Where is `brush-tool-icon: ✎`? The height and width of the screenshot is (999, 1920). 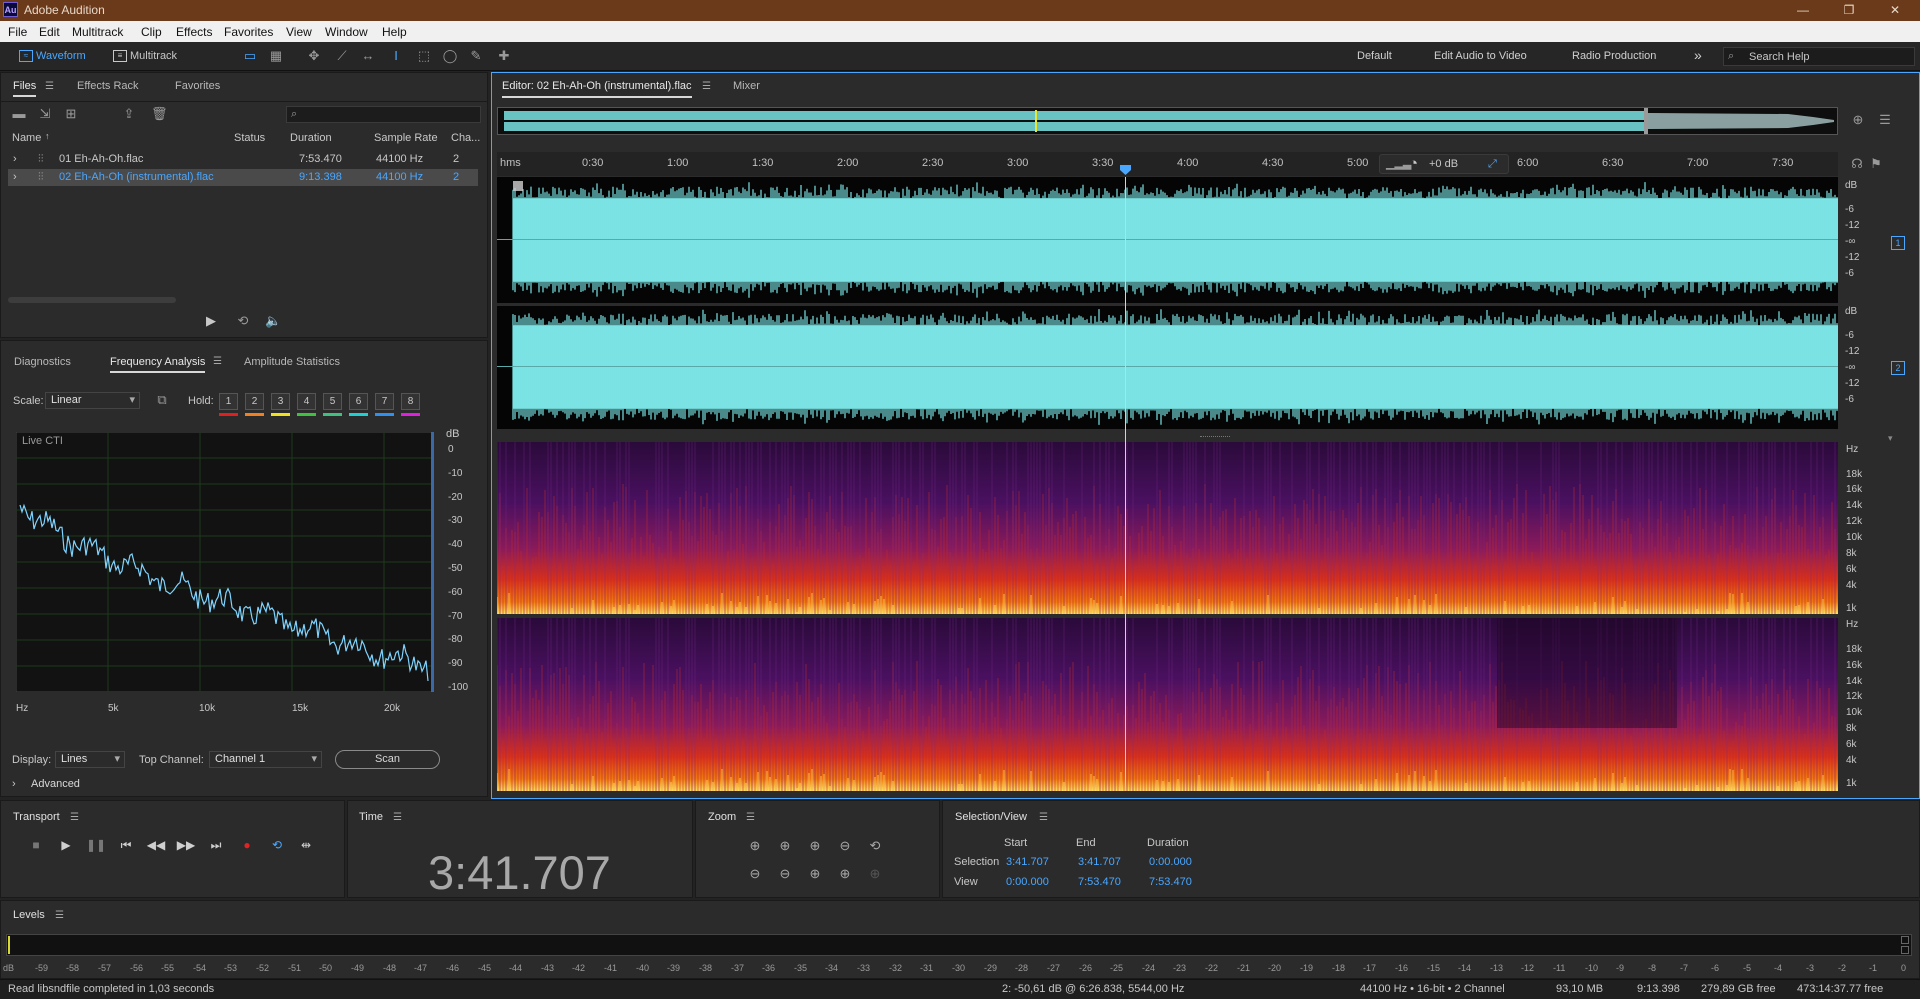 brush-tool-icon: ✎ is located at coordinates (476, 56).